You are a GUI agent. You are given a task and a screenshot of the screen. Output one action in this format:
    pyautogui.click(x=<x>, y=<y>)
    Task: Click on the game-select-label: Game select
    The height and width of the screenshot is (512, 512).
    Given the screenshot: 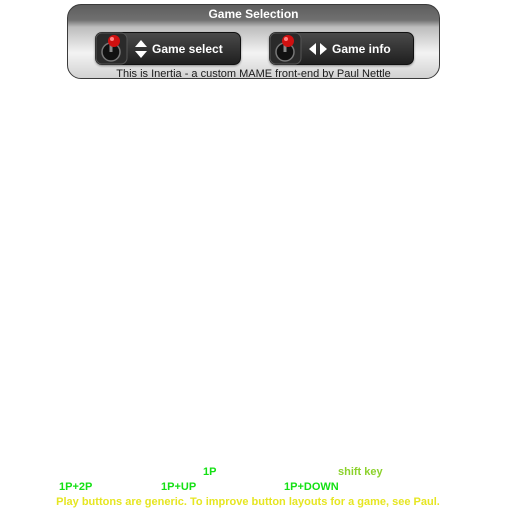 What is the action you would take?
    pyautogui.click(x=187, y=48)
    